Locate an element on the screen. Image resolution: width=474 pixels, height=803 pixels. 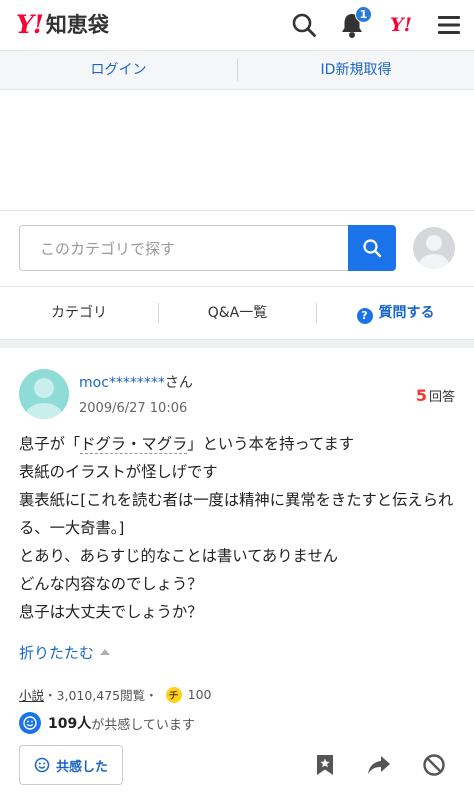
question-meta: 小説 ・3,010,475閲覧・ チ 100 is located at coordinates (115, 694).